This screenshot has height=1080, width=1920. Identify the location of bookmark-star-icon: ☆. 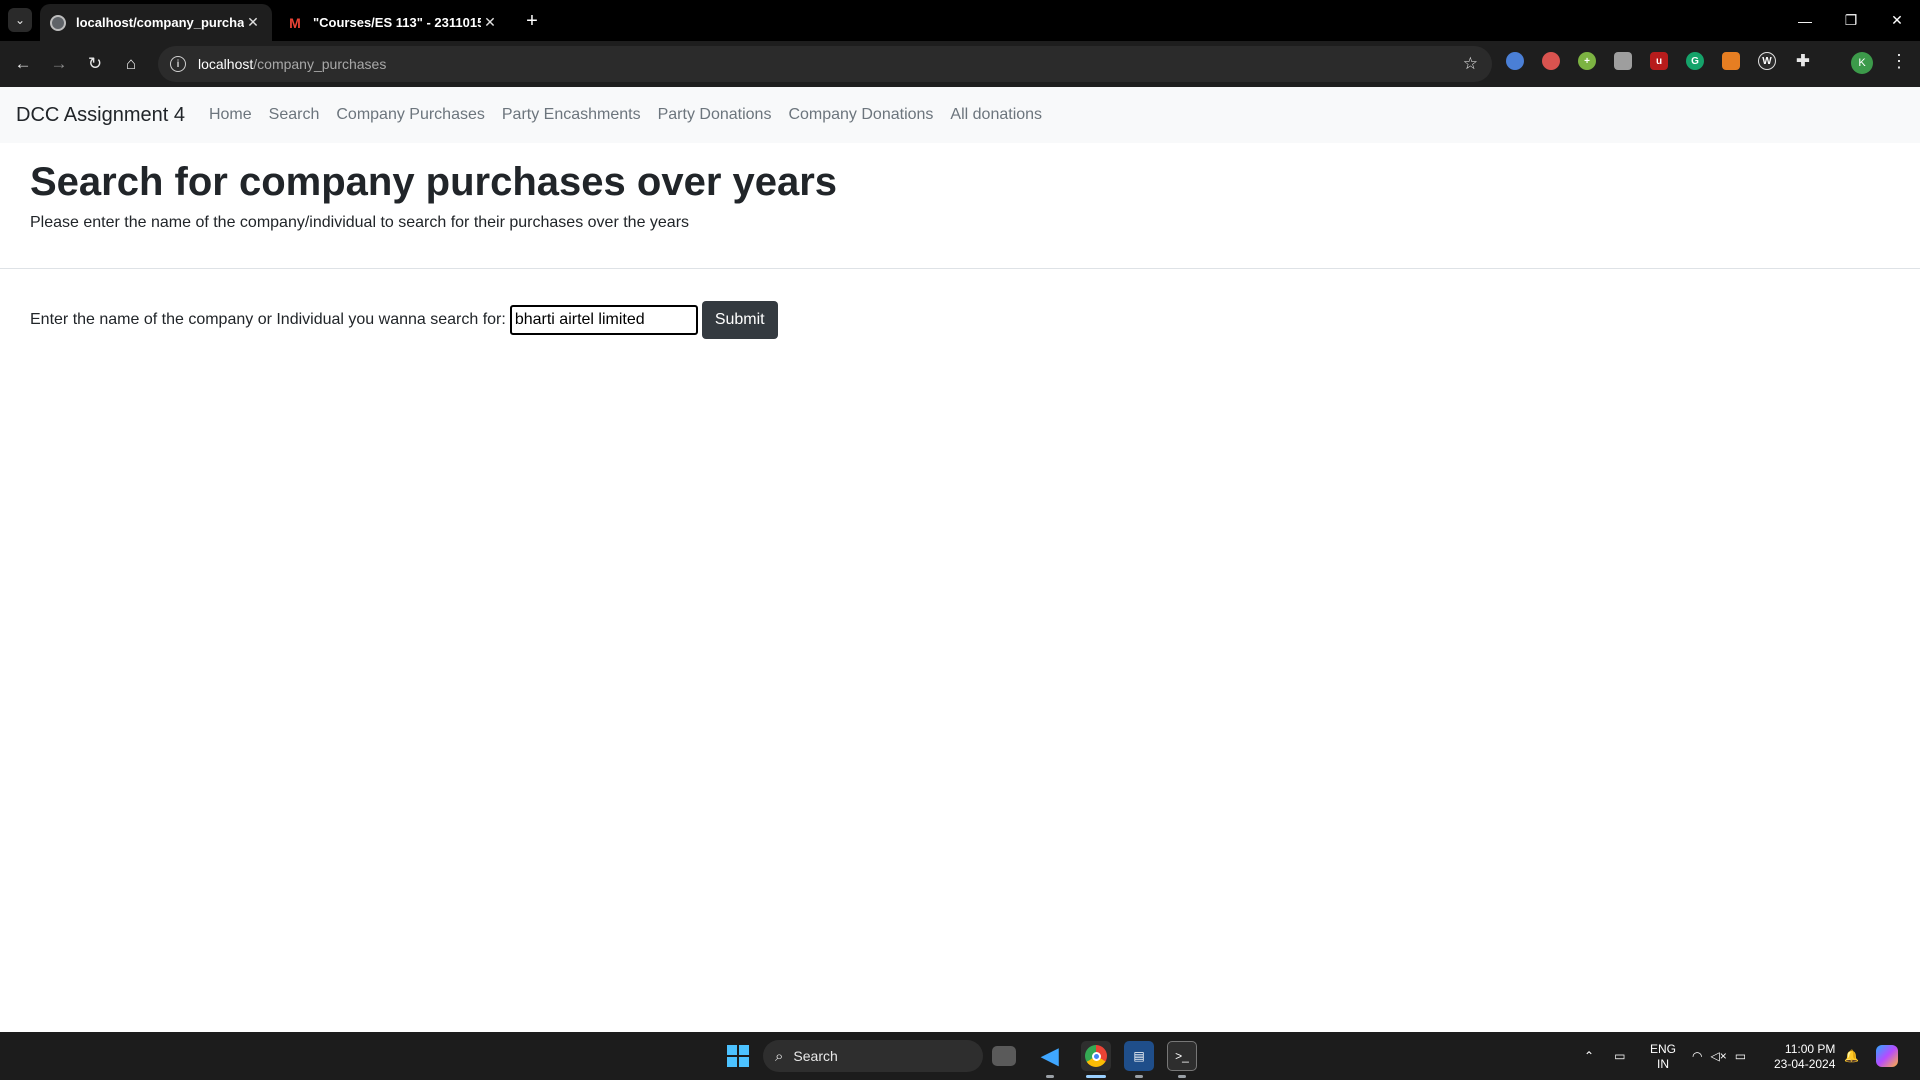
(1470, 64).